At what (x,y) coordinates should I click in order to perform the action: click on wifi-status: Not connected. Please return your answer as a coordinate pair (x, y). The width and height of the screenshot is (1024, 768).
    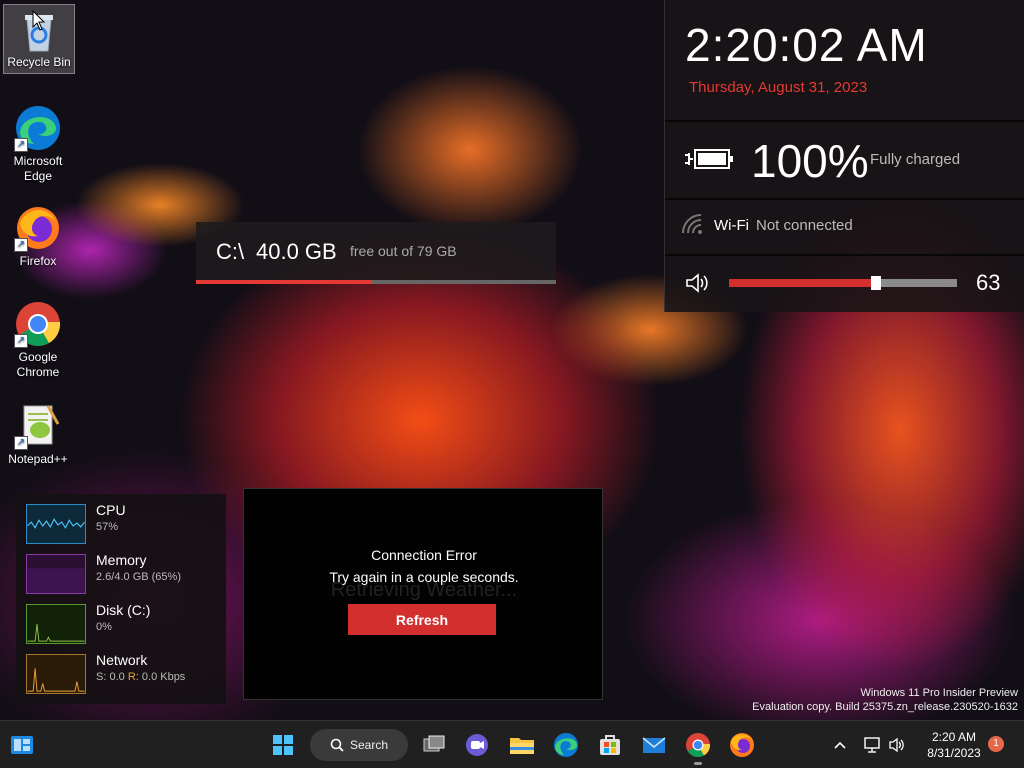
    Looking at the image, I should click on (804, 225).